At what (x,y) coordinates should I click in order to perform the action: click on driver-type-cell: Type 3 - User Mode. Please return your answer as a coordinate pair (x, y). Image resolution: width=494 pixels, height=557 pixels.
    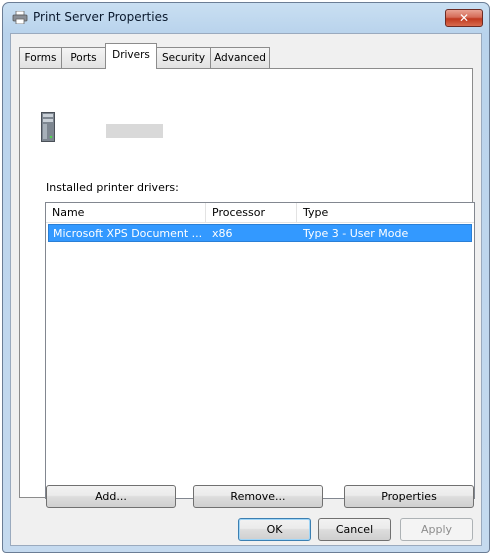
    Looking at the image, I should click on (356, 233).